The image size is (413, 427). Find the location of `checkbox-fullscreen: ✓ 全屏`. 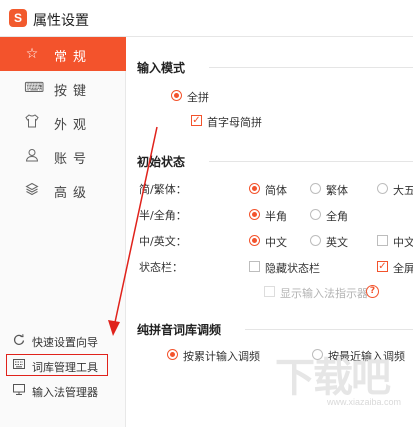

checkbox-fullscreen: ✓ 全屏 is located at coordinates (395, 268).